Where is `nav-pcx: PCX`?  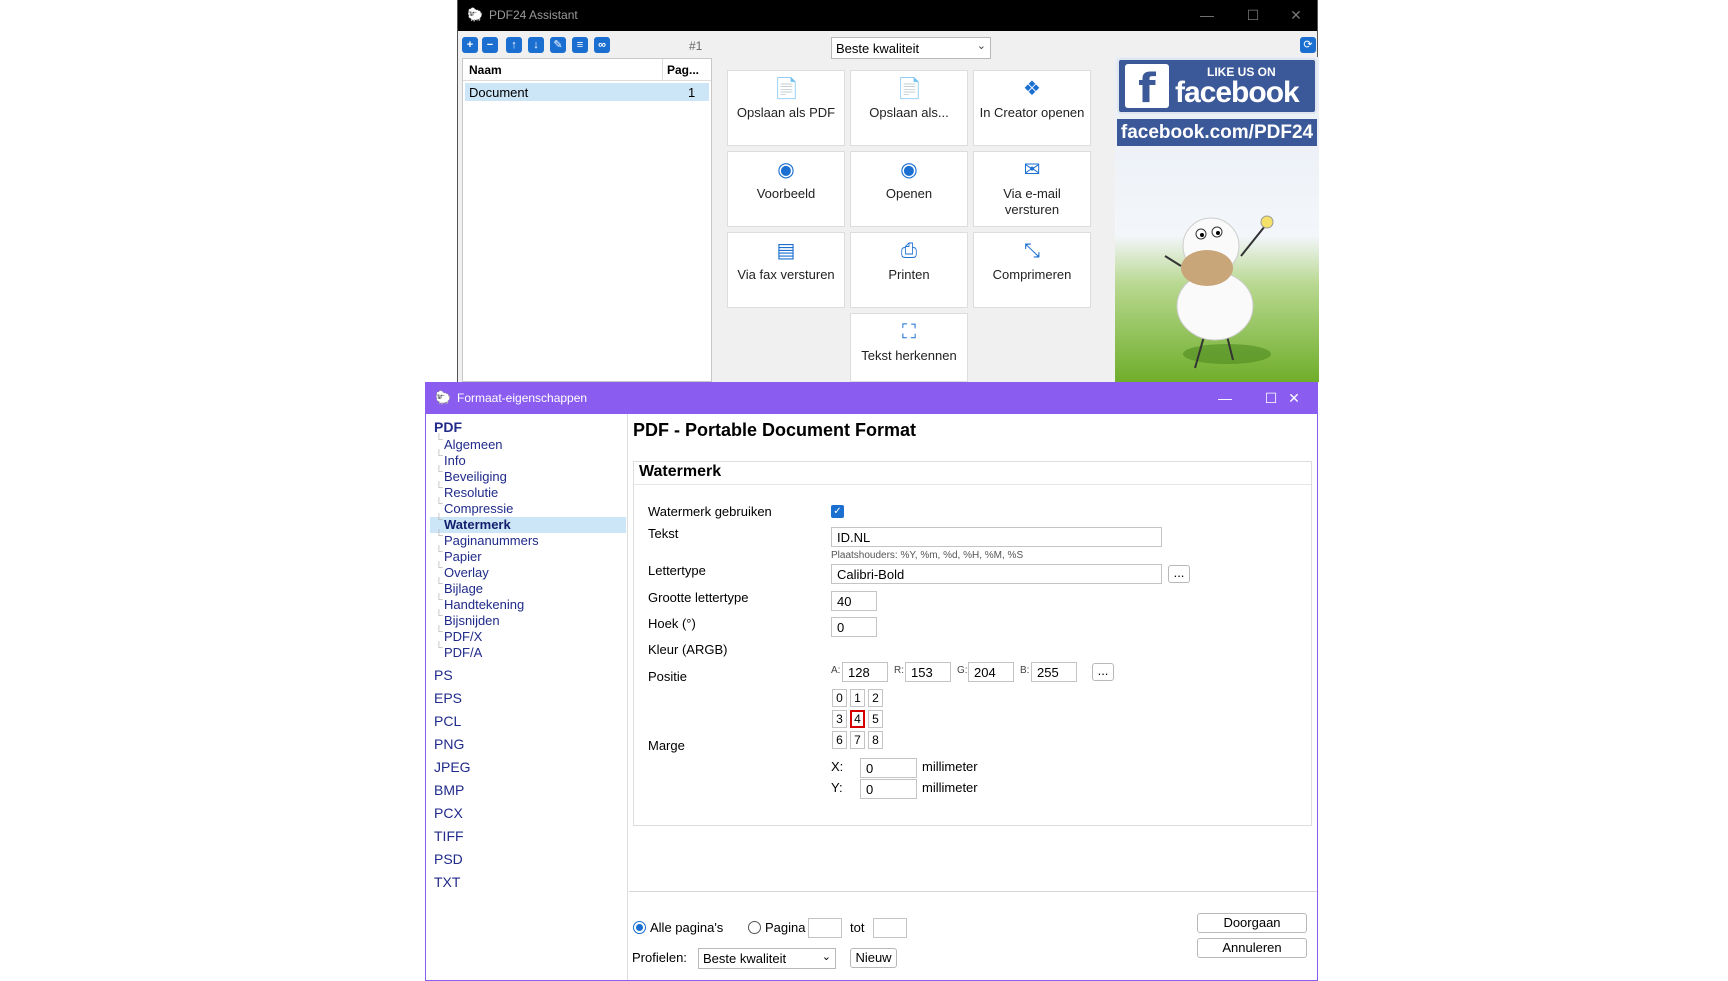
nav-pcx: PCX is located at coordinates (448, 813).